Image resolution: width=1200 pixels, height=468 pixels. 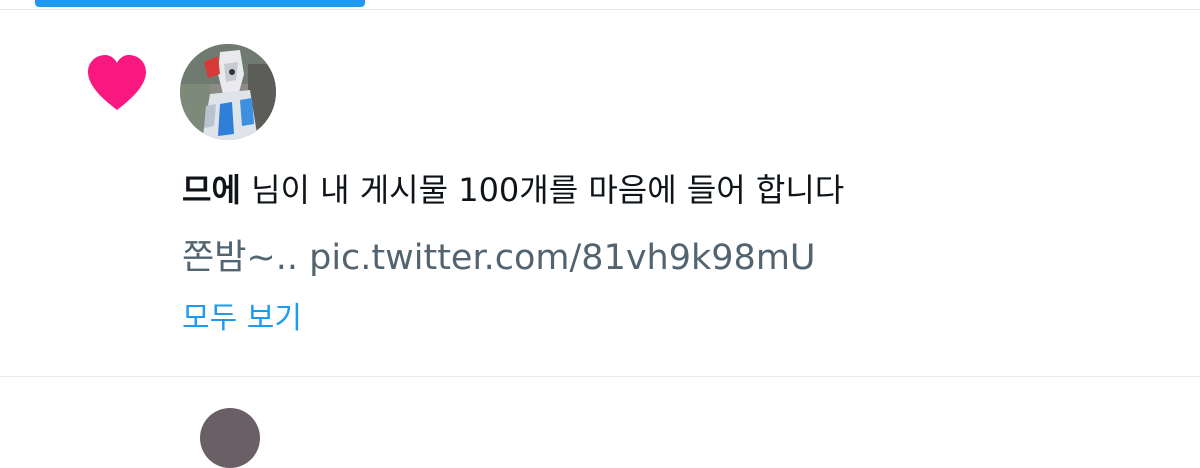 What do you see at coordinates (542, 190) in the screenshot?
I see `notification-message: 님이 내 게시물 100개를 마음에 들어 합니다` at bounding box center [542, 190].